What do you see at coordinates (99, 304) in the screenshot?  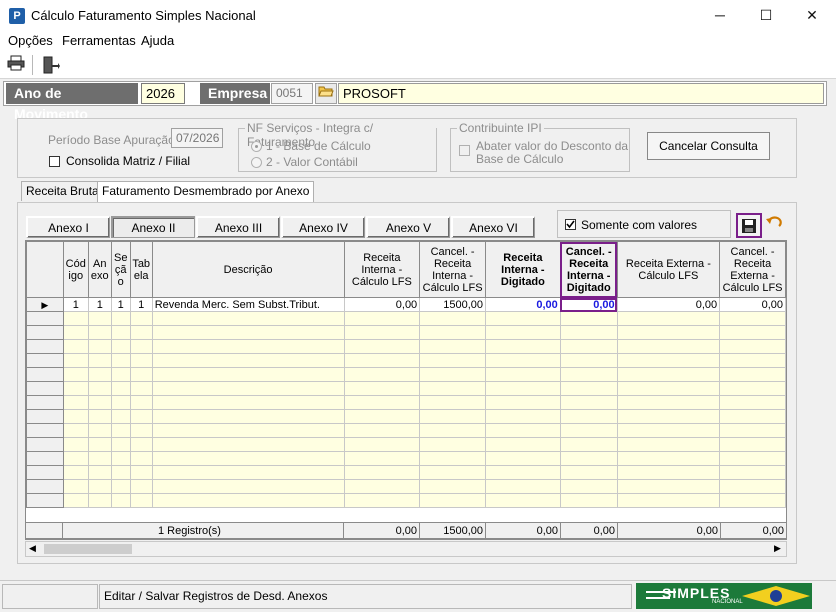 I see `cell-anexo: 1` at bounding box center [99, 304].